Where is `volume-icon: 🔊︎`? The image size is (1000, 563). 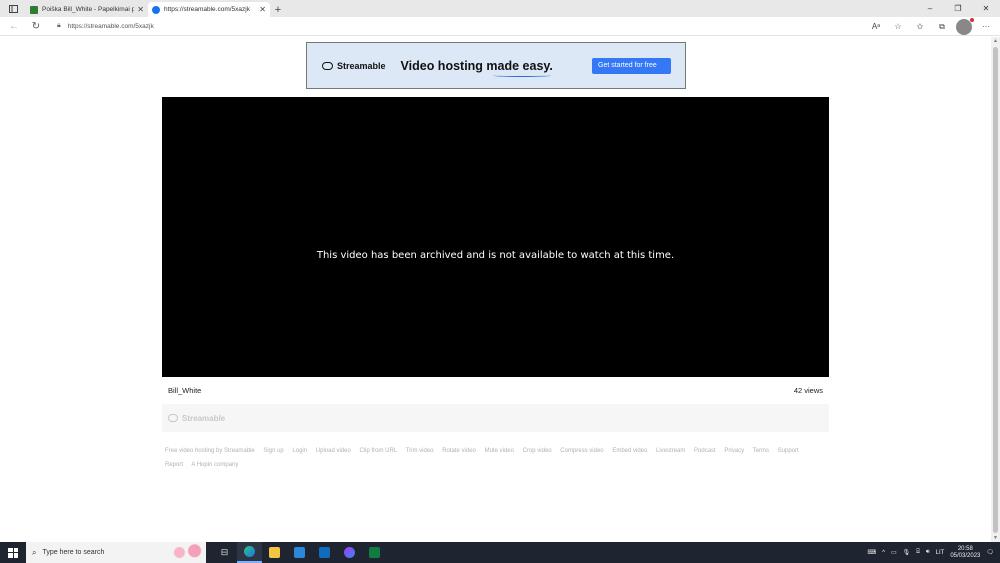 volume-icon: 🔊︎ is located at coordinates (928, 552).